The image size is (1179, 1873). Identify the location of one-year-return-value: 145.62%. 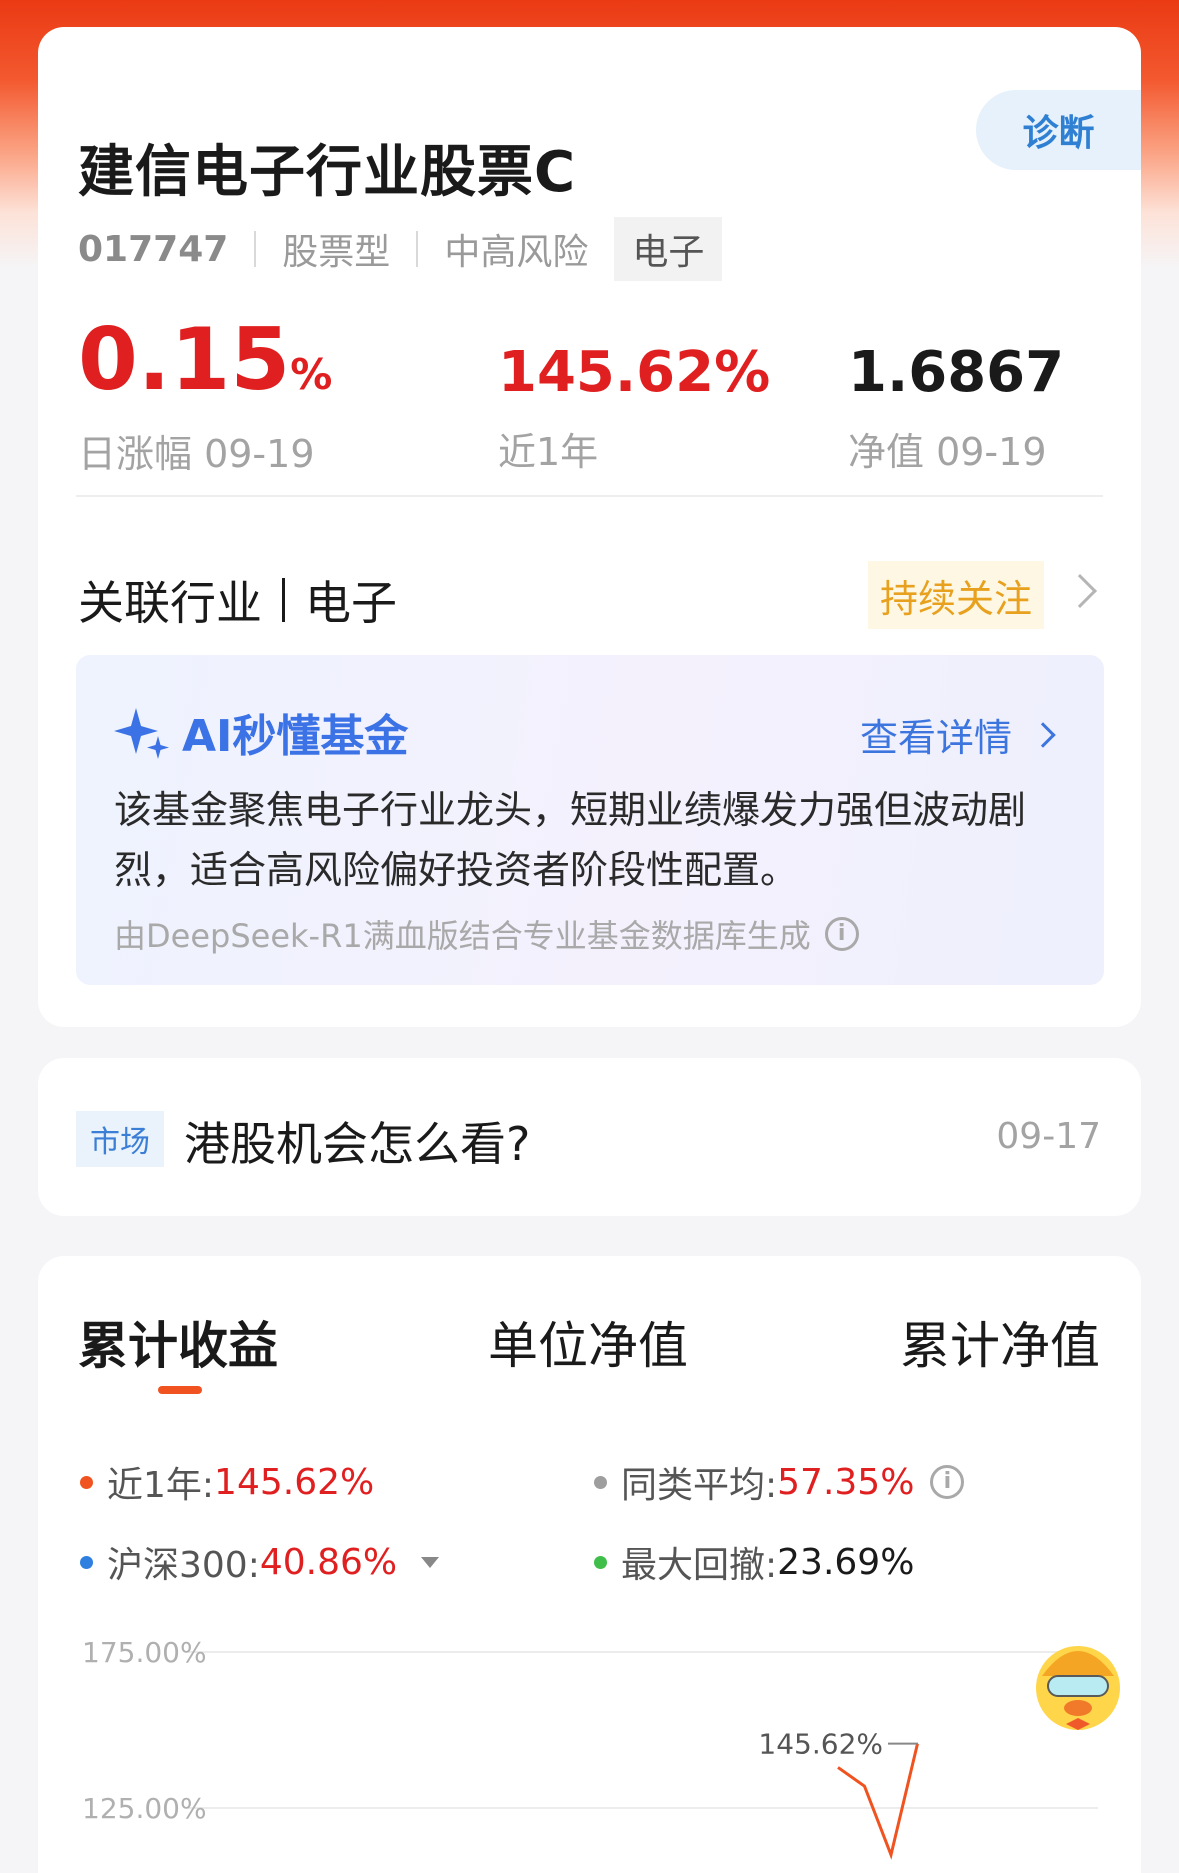
(634, 372).